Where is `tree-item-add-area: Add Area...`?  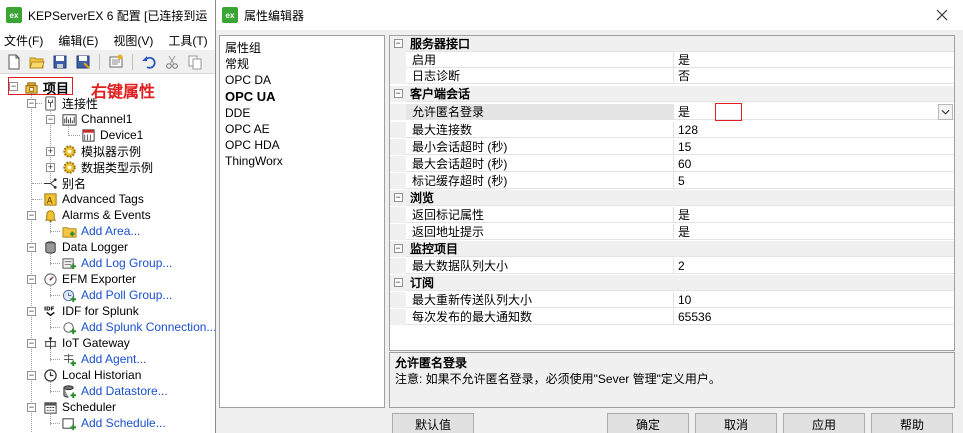
tree-item-add-area: Add Area... is located at coordinates (100, 231).